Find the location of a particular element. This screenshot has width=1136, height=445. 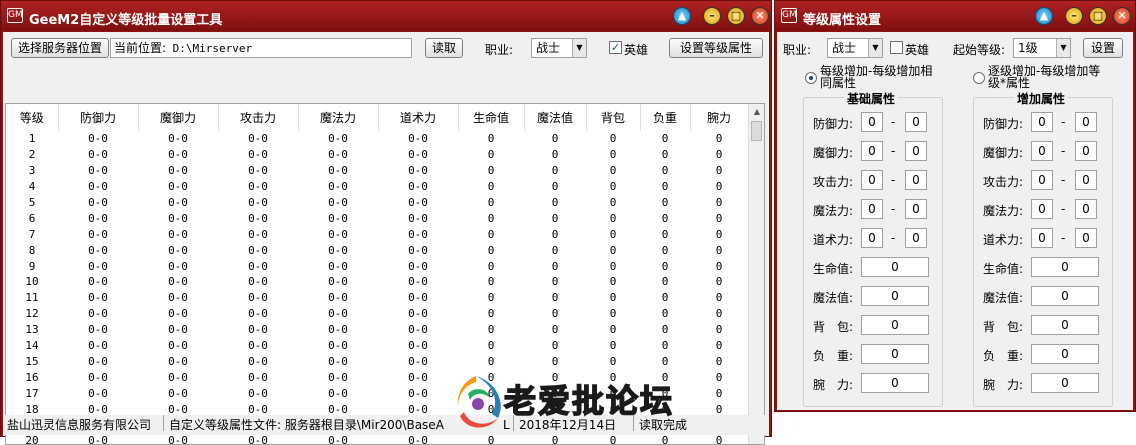

table-row: 4 0-0 0-0 0-0 0-0 0-0 0 0 0 0 0 is located at coordinates (377, 187).